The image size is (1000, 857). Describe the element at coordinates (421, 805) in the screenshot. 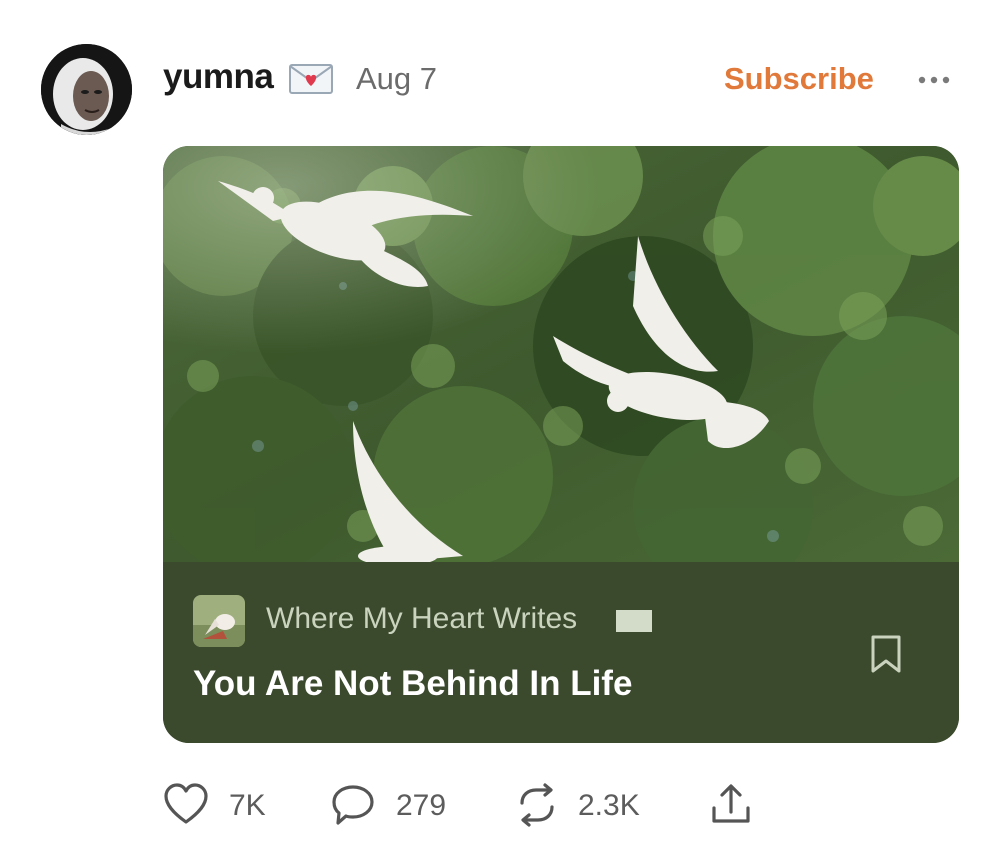

I see `comment-count: 279` at that location.